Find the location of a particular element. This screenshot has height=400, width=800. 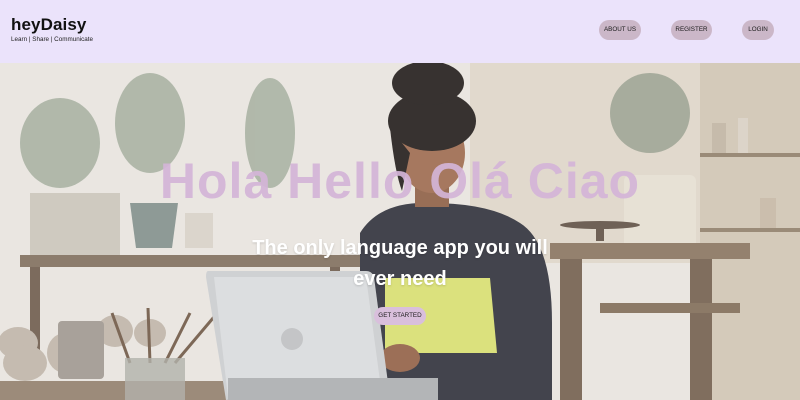

brand-name: heyDaisy is located at coordinates (49, 24).